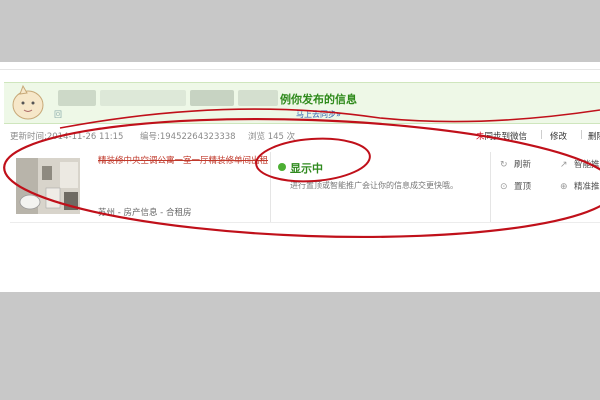 This screenshot has height=400, width=600. Describe the element at coordinates (504, 187) in the screenshot. I see `pin-icon: ⊙` at that location.